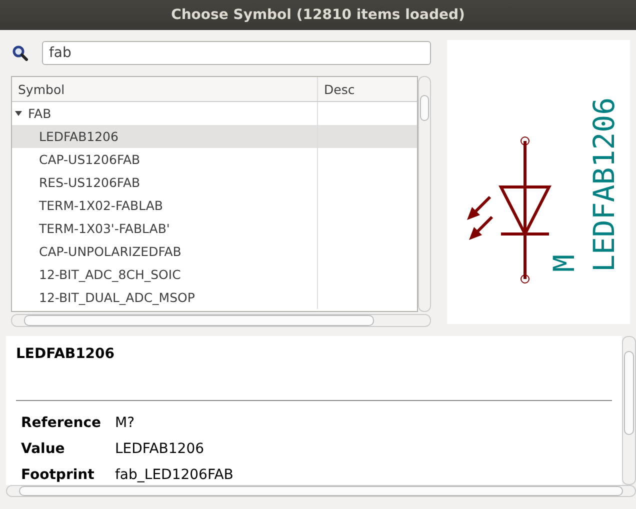 This screenshot has height=509, width=636. Describe the element at coordinates (66, 354) in the screenshot. I see `symbol-name: LEDFAB1206` at that location.